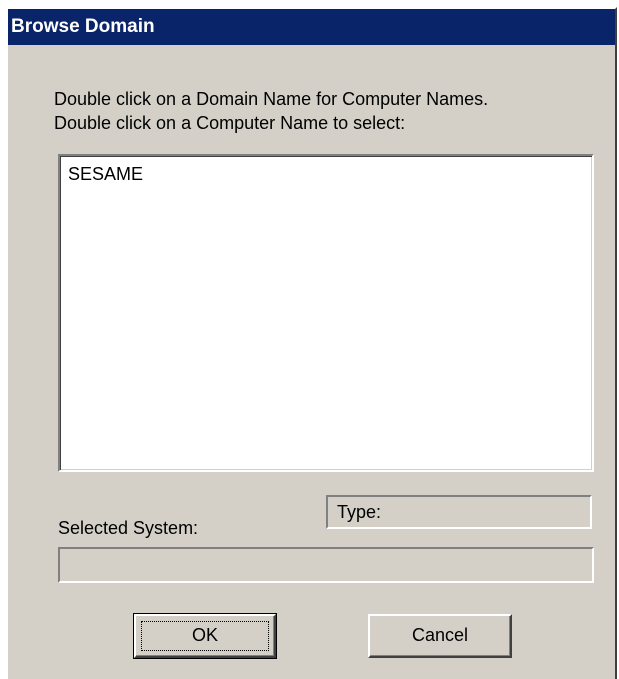  Describe the element at coordinates (440, 636) in the screenshot. I see `cancel-button: Cancel` at that location.